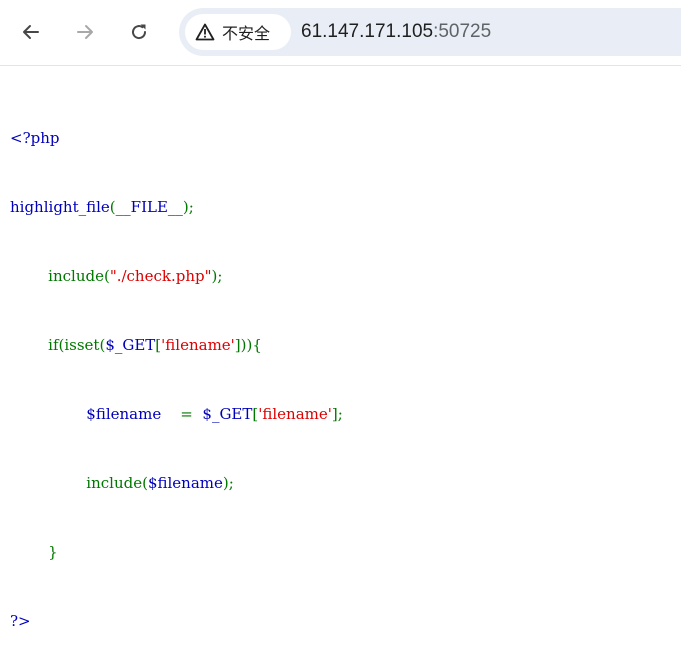 Image resolution: width=681 pixels, height=656 pixels. What do you see at coordinates (149, 207) in the screenshot?
I see `code-token: __FILE__` at bounding box center [149, 207].